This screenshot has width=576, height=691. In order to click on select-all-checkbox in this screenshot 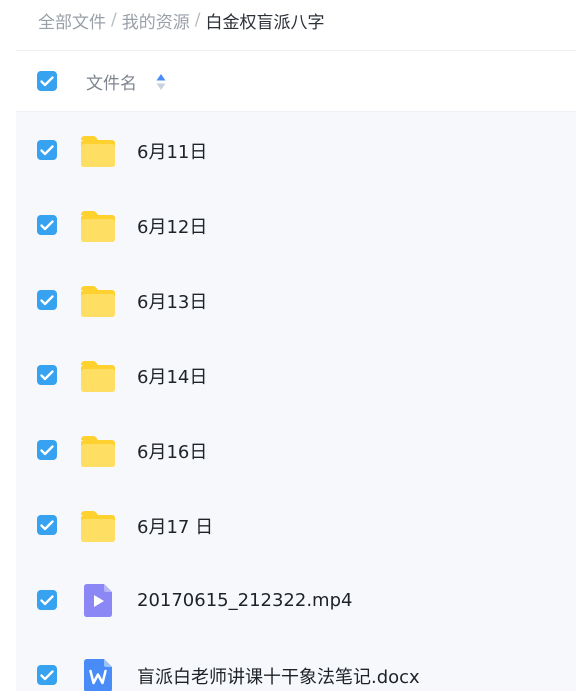, I will do `click(47, 81)`.